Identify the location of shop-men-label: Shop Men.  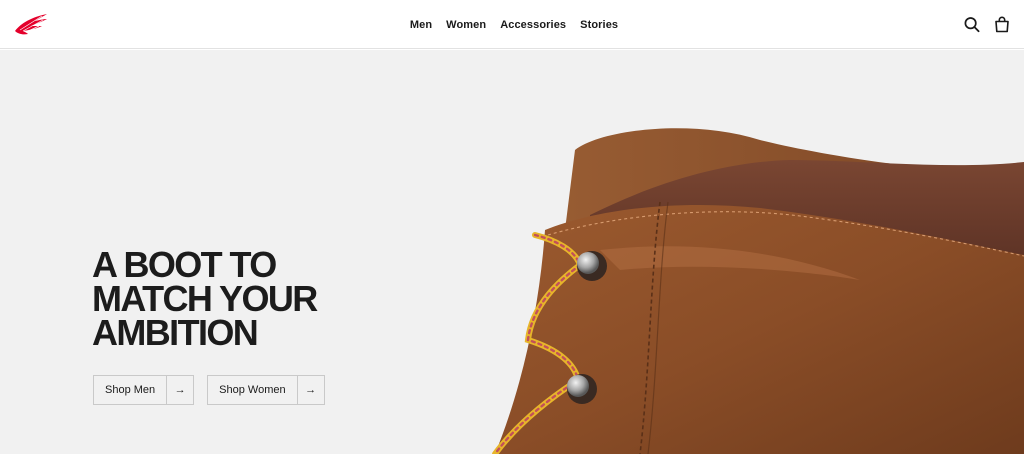
(130, 390).